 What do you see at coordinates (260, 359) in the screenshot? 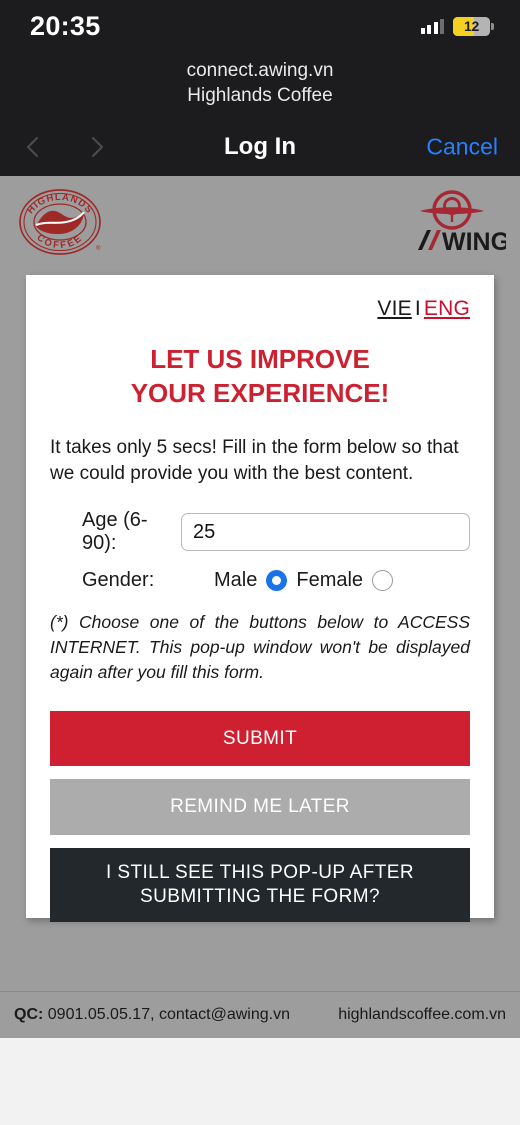
I see `headline-line-1: LET US IMPROVE` at bounding box center [260, 359].